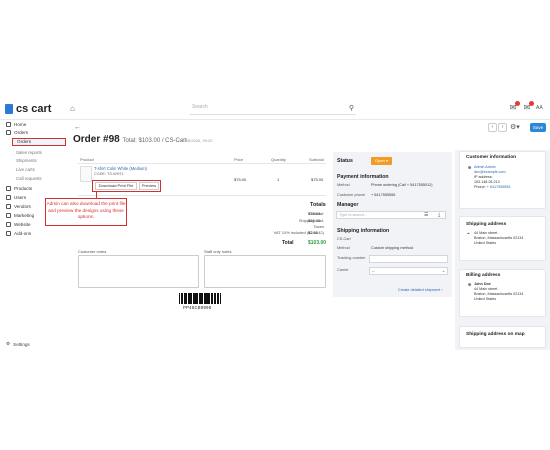 The height and width of the screenshot is (450, 550). What do you see at coordinates (402, 185) in the screenshot?
I see `payment-method-value: Phone ordering (Call + 5417555012)` at bounding box center [402, 185].